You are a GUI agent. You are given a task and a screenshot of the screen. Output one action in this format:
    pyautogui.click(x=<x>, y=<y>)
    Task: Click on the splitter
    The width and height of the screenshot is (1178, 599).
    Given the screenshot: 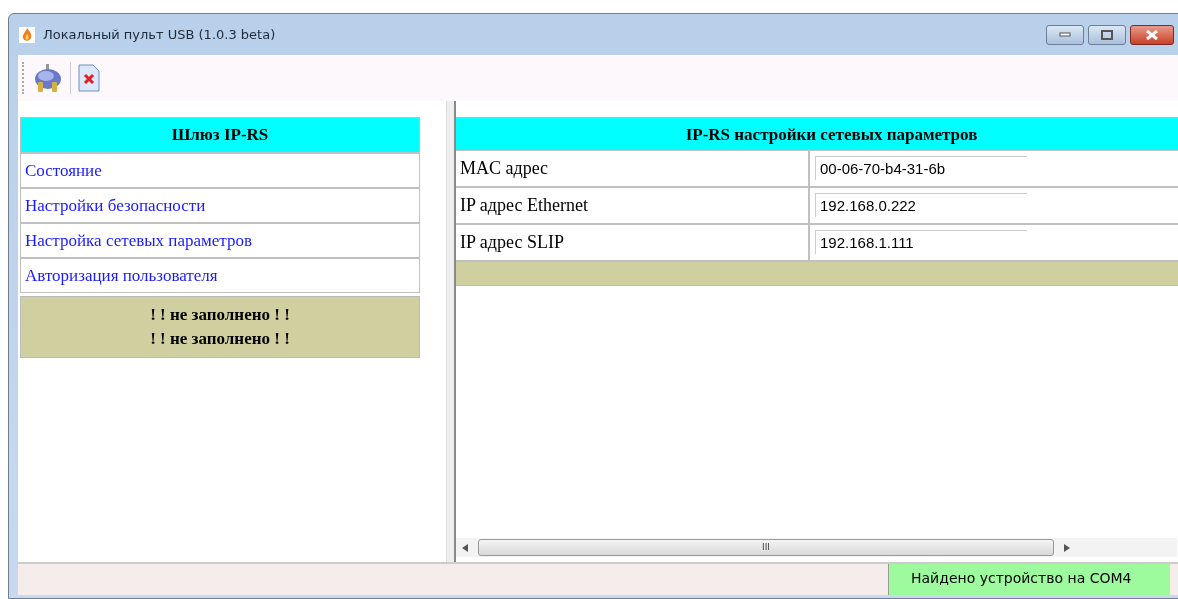 What is the action you would take?
    pyautogui.click(x=451, y=331)
    